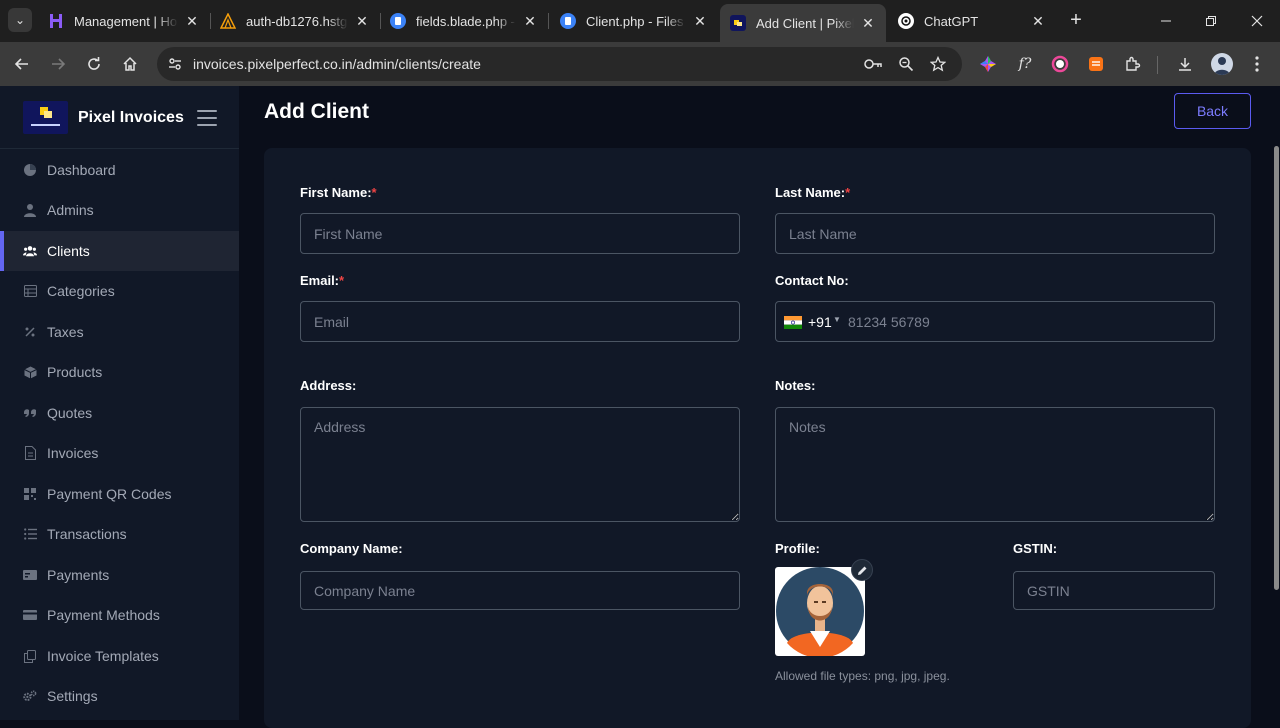  I want to click on last-name-input, so click(995, 233).